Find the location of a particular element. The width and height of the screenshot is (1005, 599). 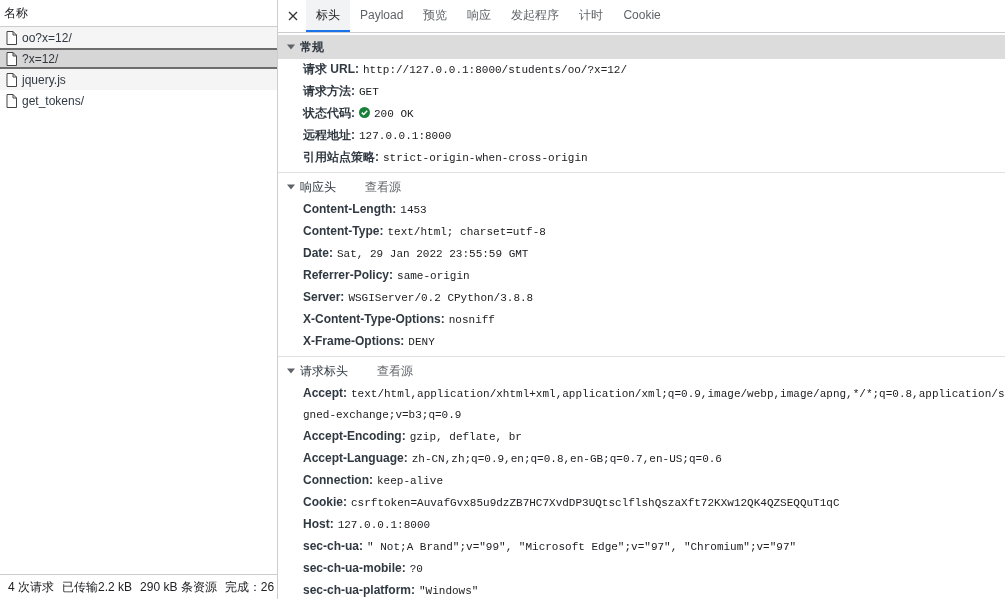

tab: 标头 is located at coordinates (328, 16).